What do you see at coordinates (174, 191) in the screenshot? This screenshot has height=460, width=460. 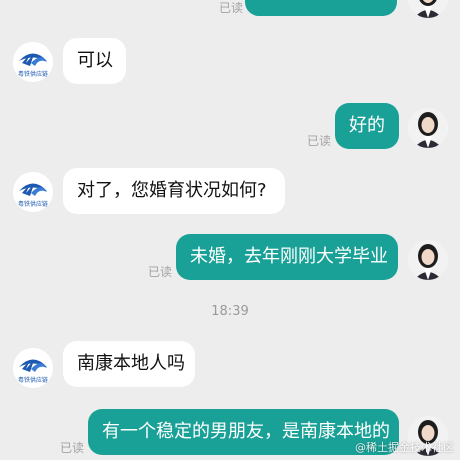 I see `incoming-bubble: 对了，您婚育状况如何?` at bounding box center [174, 191].